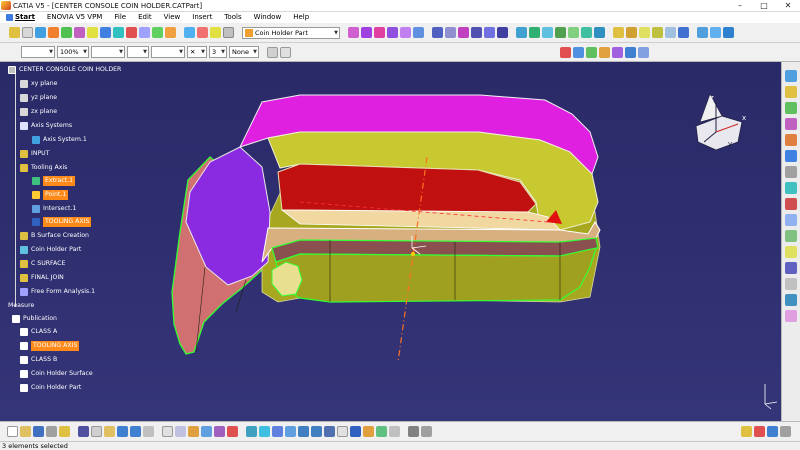 Image resolution: width=800 pixels, height=450 pixels. I want to click on count-combo: 3 ▼, so click(218, 52).